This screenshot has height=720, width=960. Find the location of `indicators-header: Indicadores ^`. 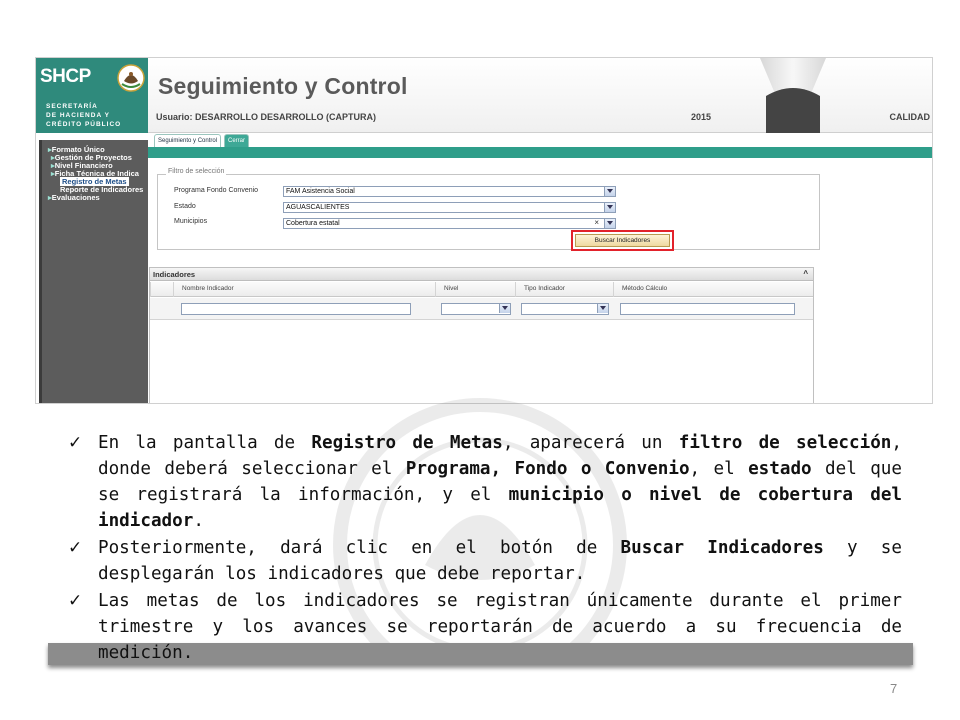

indicators-header: Indicadores ^ is located at coordinates (481, 274).